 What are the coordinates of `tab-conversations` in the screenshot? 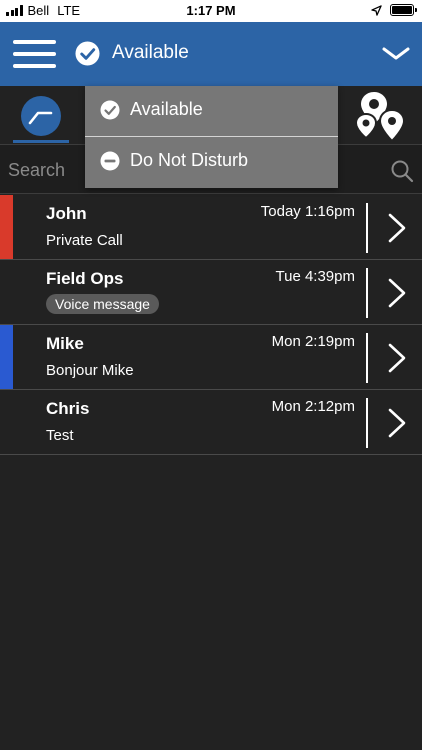 It's located at (41, 116).